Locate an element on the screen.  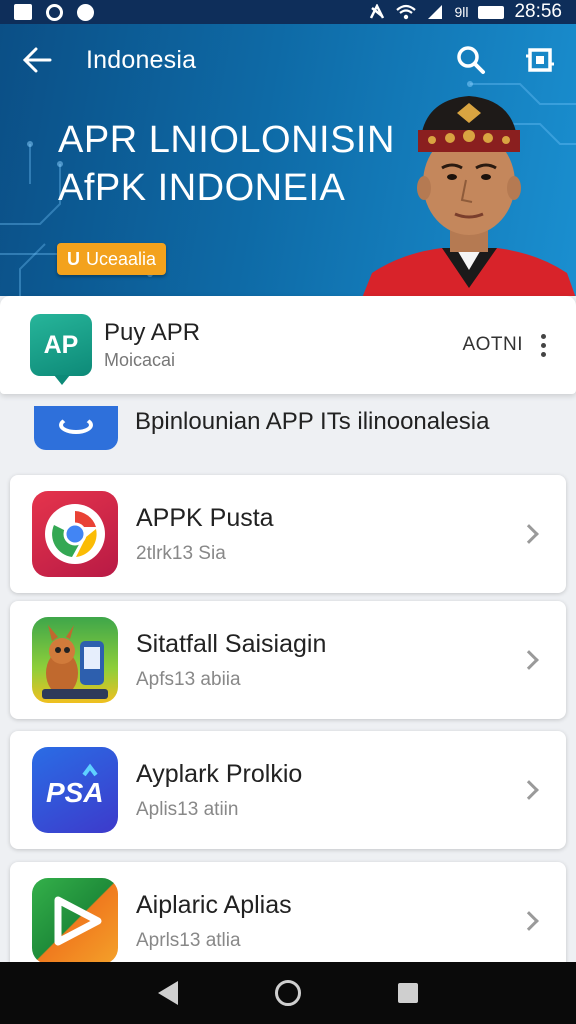
search-icon is located at coordinates (471, 60).